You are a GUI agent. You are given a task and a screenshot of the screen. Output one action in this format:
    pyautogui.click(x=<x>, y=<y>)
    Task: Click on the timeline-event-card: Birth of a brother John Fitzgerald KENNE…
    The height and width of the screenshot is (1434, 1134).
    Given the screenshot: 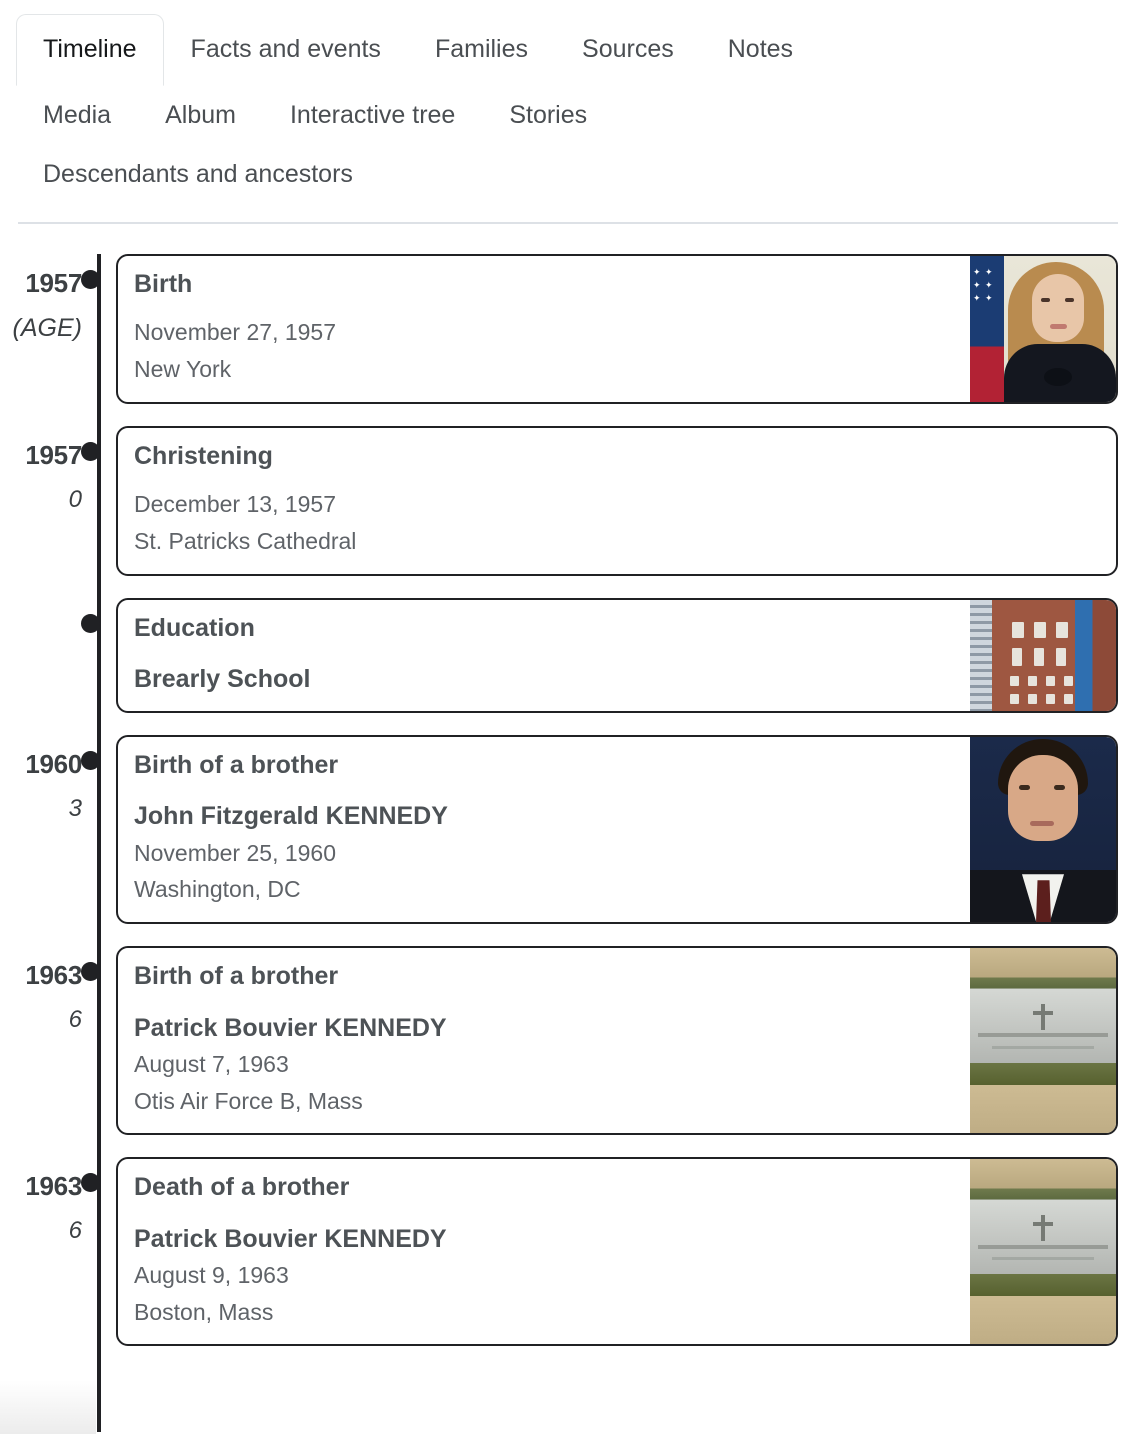 What is the action you would take?
    pyautogui.click(x=617, y=830)
    